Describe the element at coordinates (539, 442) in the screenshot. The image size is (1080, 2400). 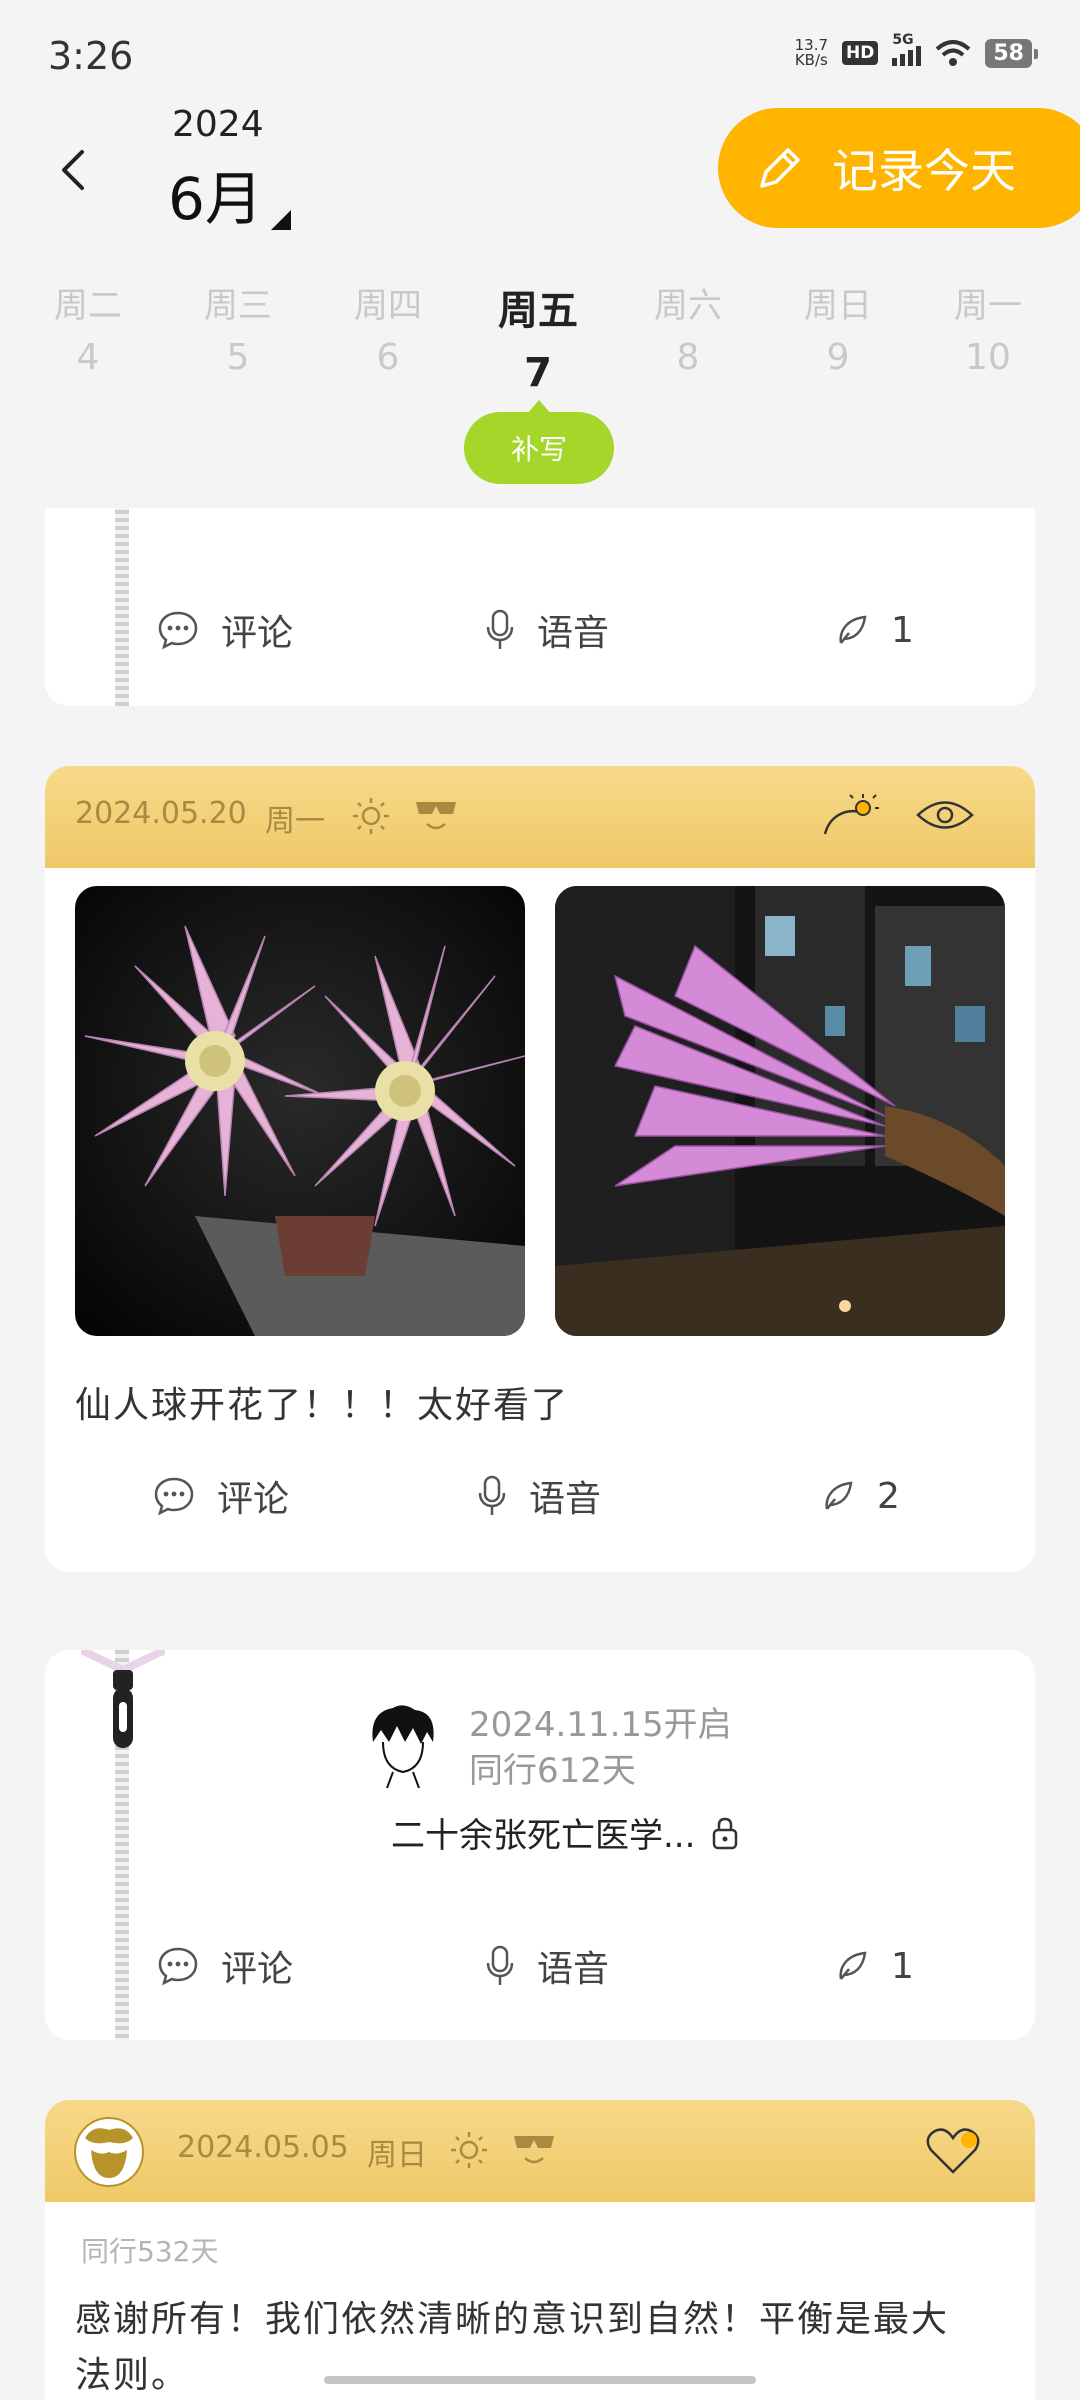
I see `supplement-button: 补写` at that location.